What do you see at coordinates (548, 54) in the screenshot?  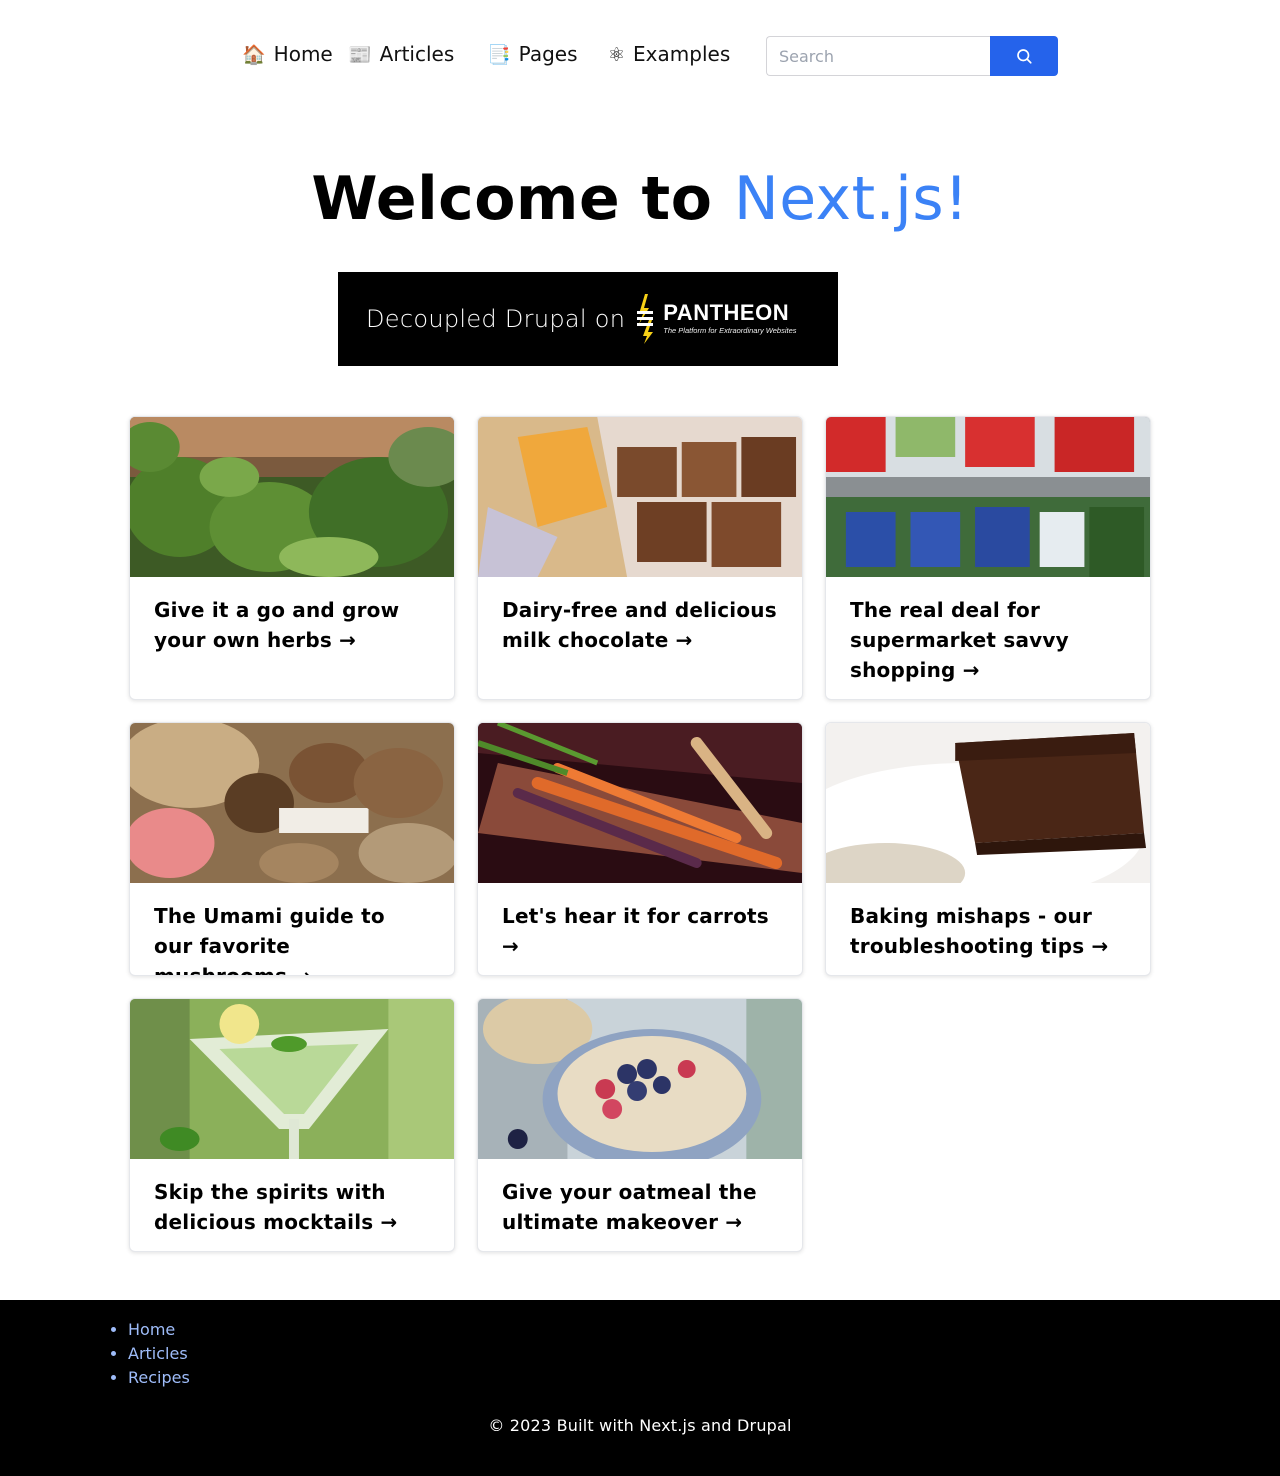 I see `nav-pages-label: Pages` at bounding box center [548, 54].